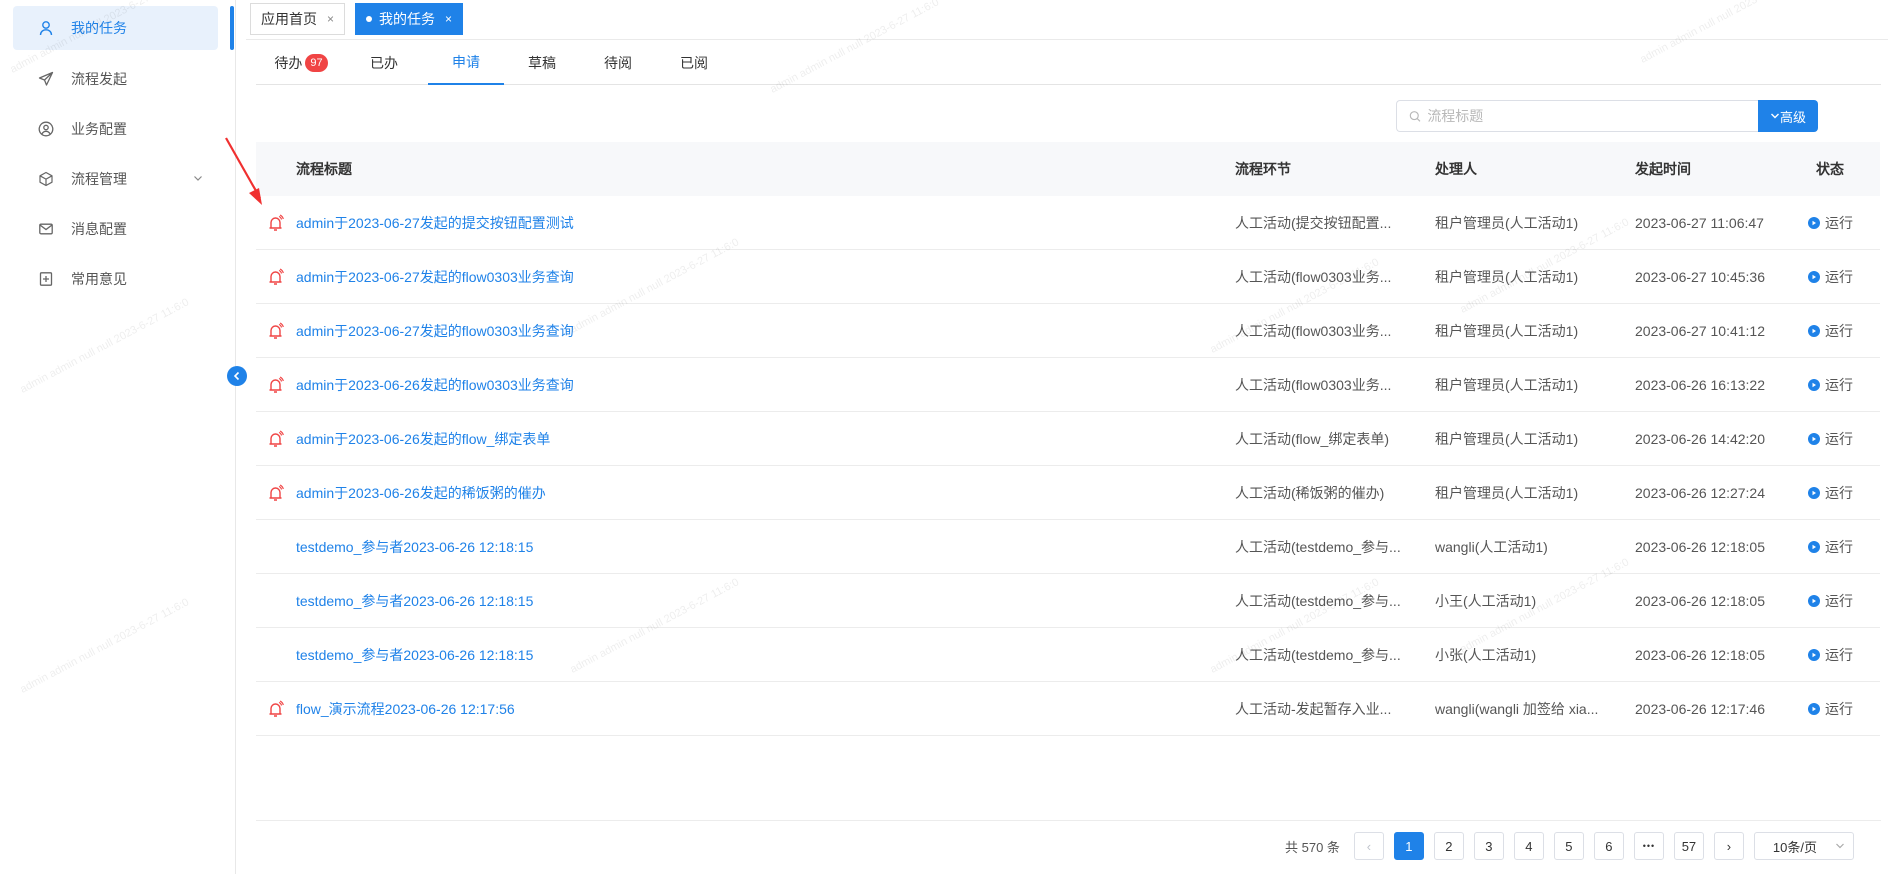 Image resolution: width=1888 pixels, height=874 pixels. What do you see at coordinates (1528, 846) in the screenshot?
I see `page-button: 4` at bounding box center [1528, 846].